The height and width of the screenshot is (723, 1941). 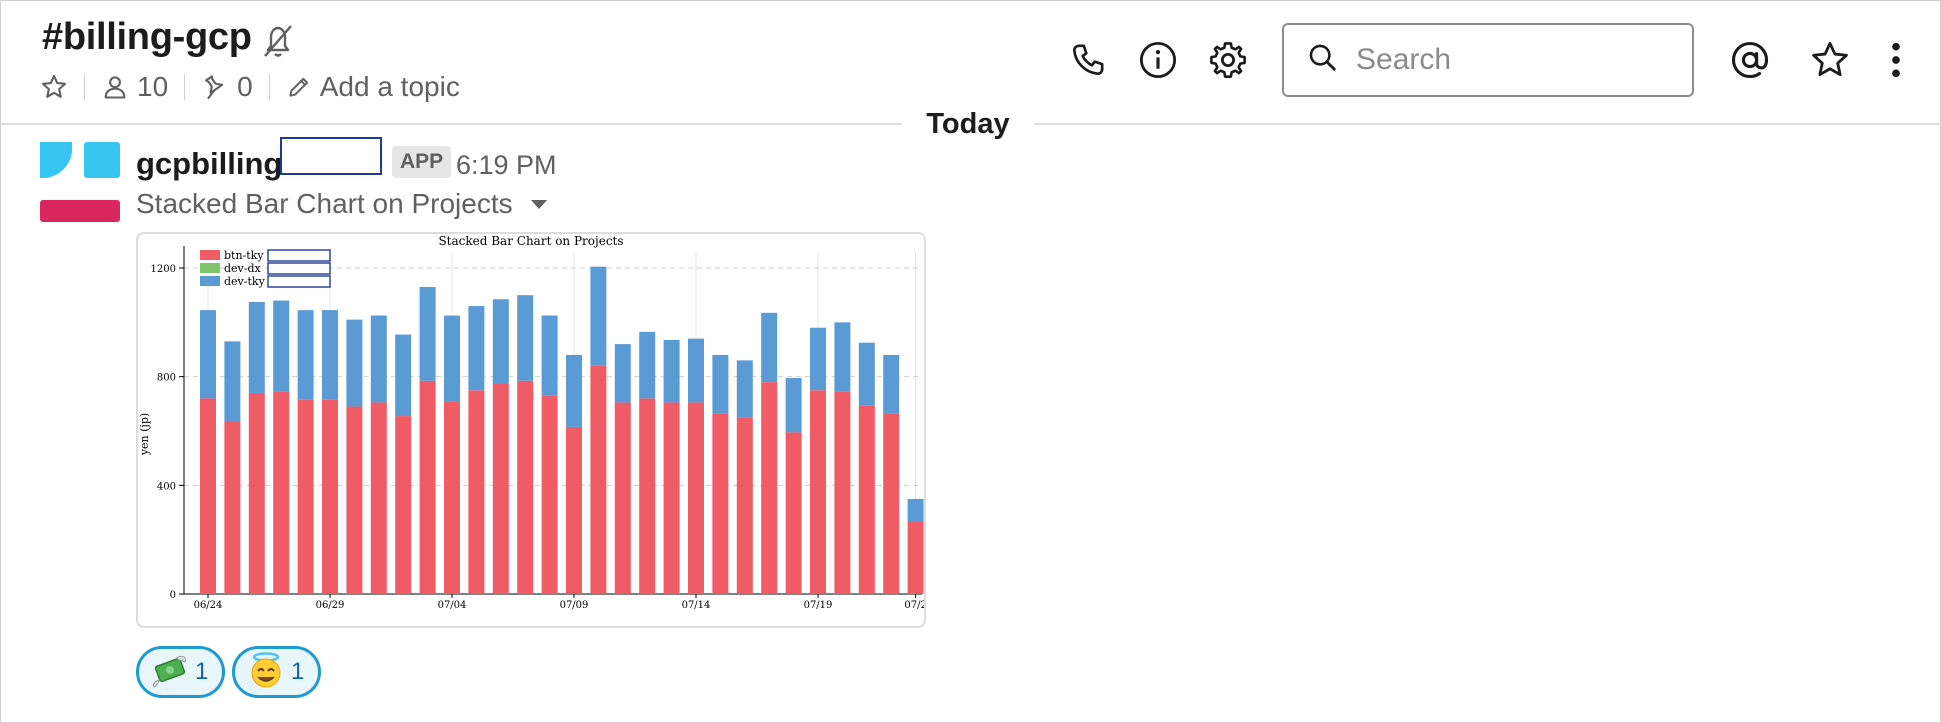 I want to click on x-tick-label: 06/24, so click(x=208, y=605).